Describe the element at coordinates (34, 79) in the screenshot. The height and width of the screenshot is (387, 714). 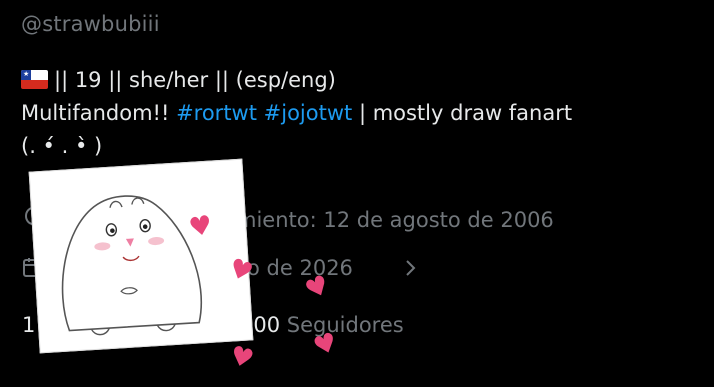
I see `chile-flag-icon: ★` at that location.